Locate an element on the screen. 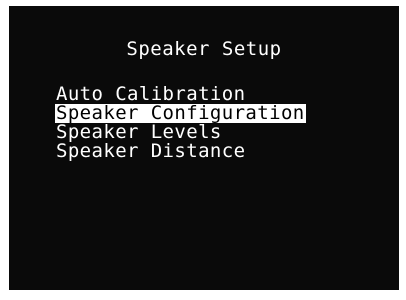 The image size is (406, 300). menu-title: Speaker Setup is located at coordinates (204, 49).